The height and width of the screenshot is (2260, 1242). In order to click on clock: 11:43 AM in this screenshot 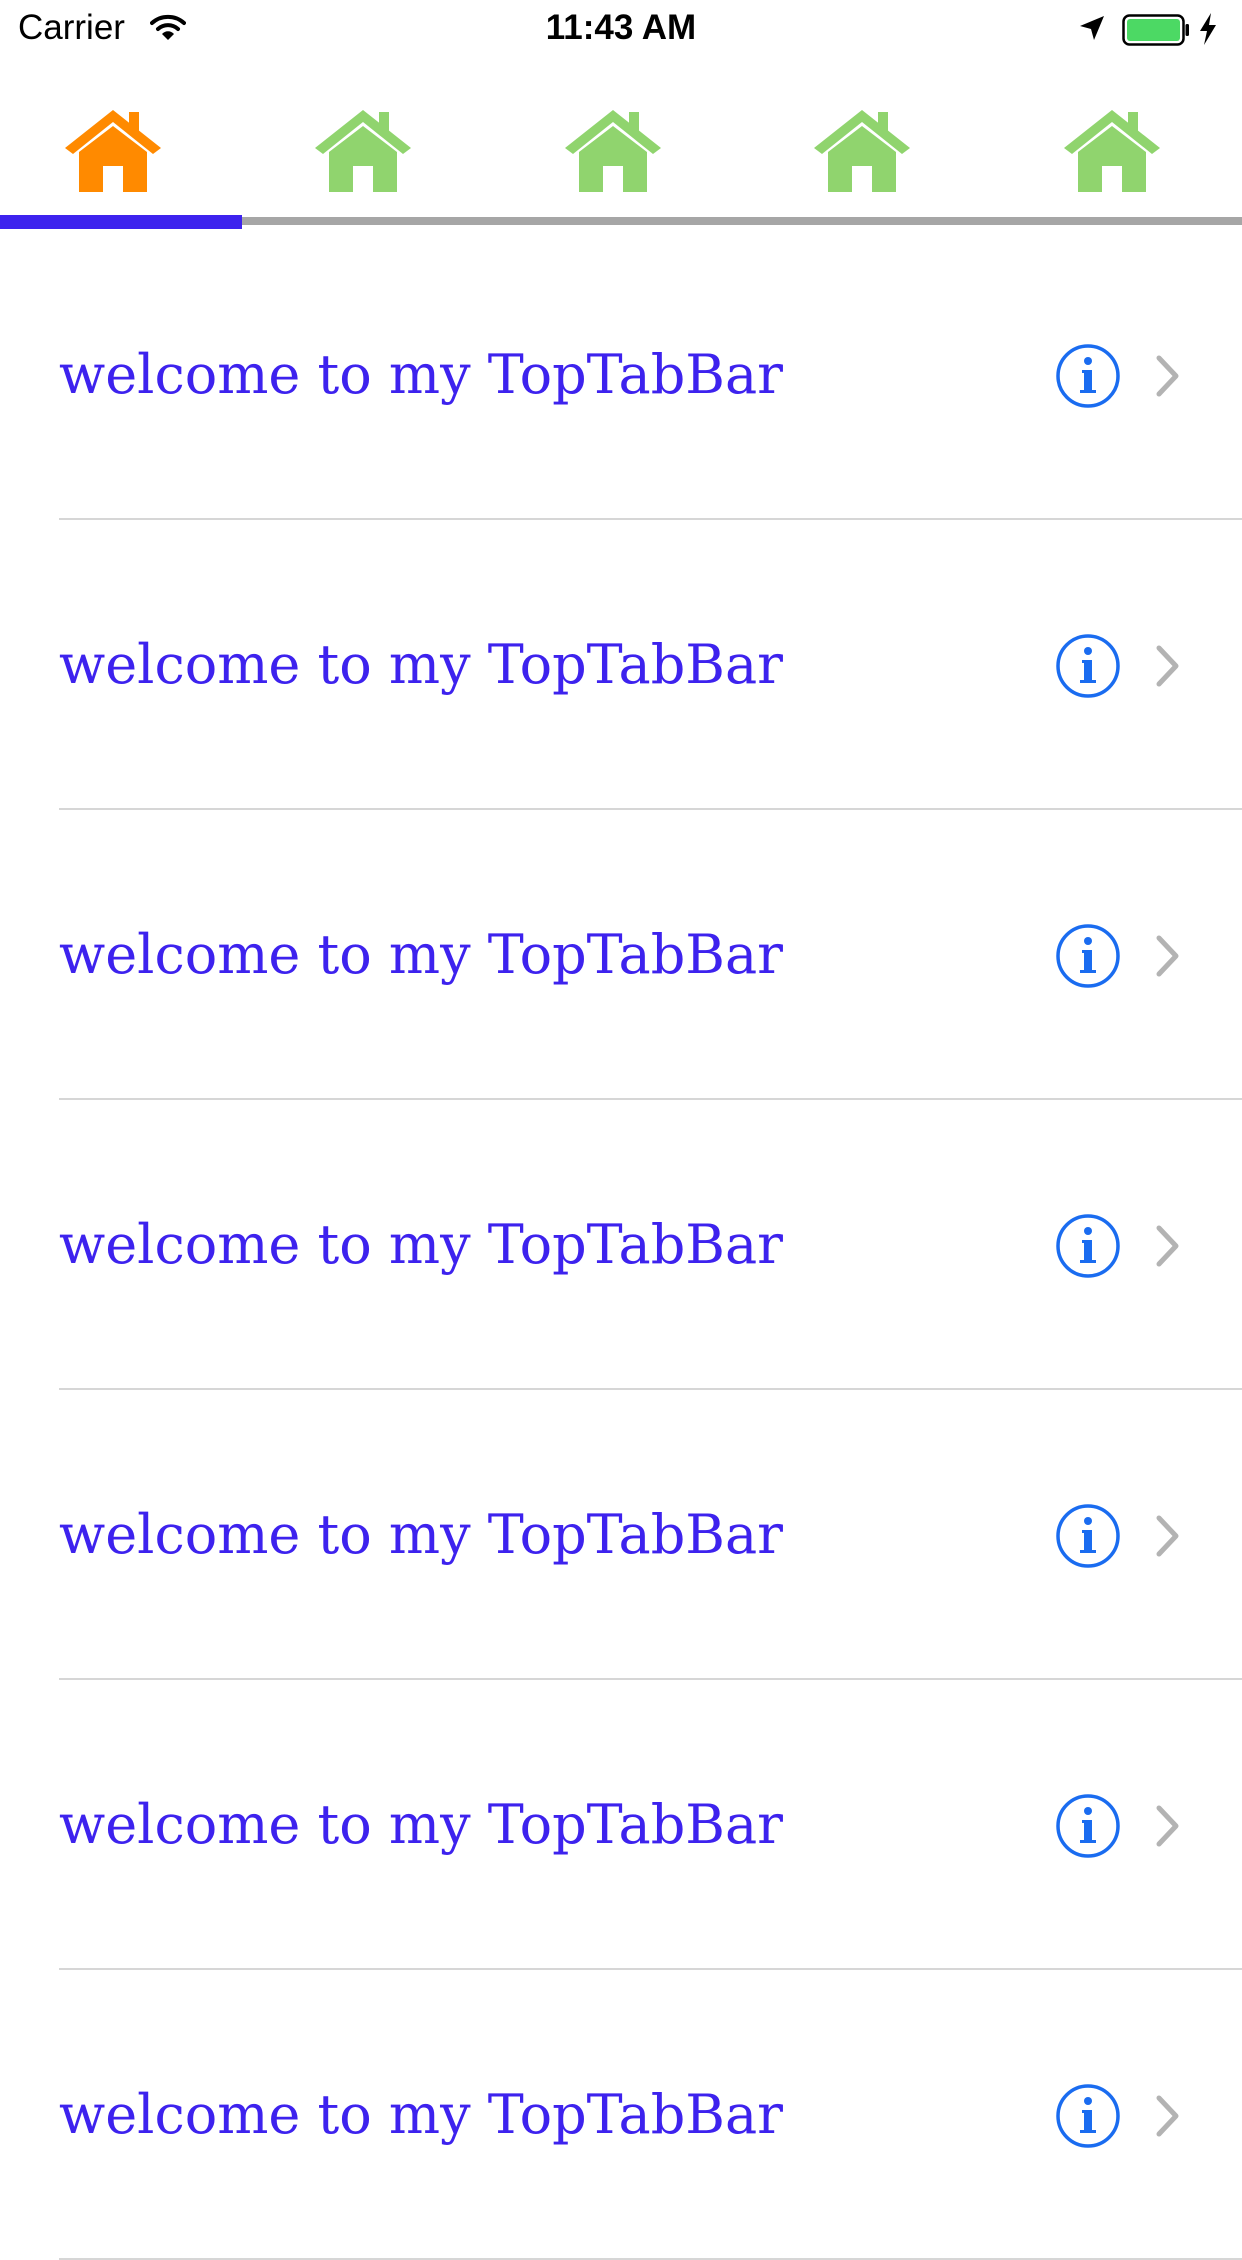, I will do `click(621, 27)`.